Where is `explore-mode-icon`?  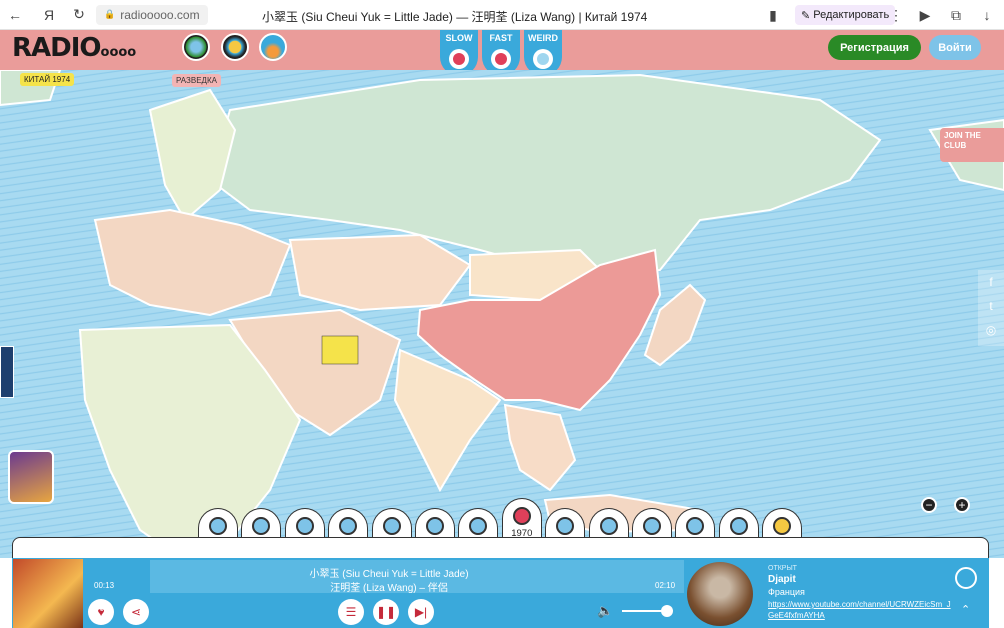 explore-mode-icon is located at coordinates (196, 47).